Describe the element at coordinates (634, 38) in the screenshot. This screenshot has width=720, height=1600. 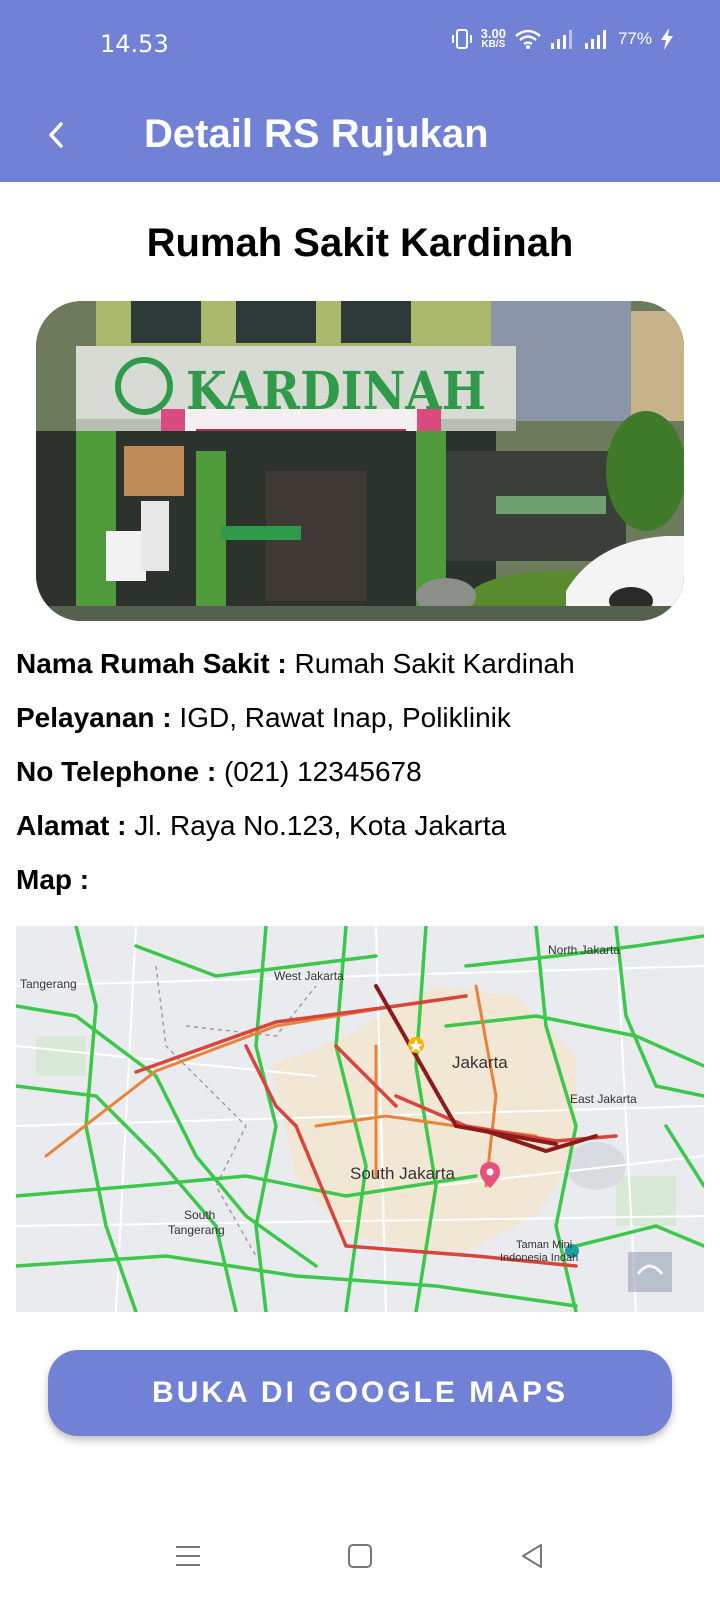
I see `battery-percent: 77%` at that location.